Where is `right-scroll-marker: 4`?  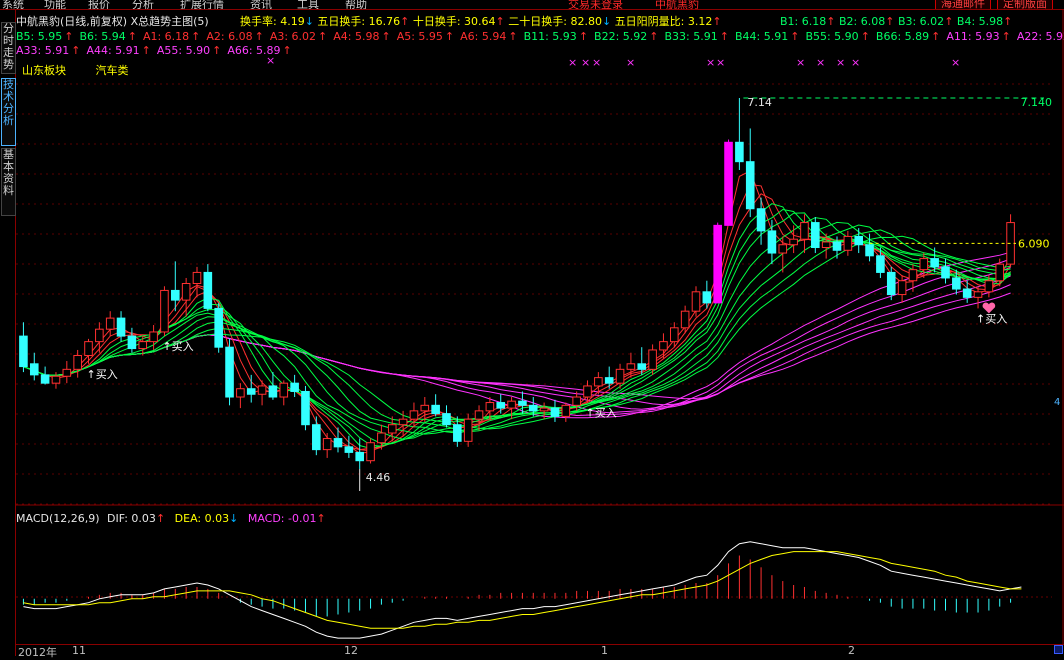 right-scroll-marker: 4 is located at coordinates (1057, 402).